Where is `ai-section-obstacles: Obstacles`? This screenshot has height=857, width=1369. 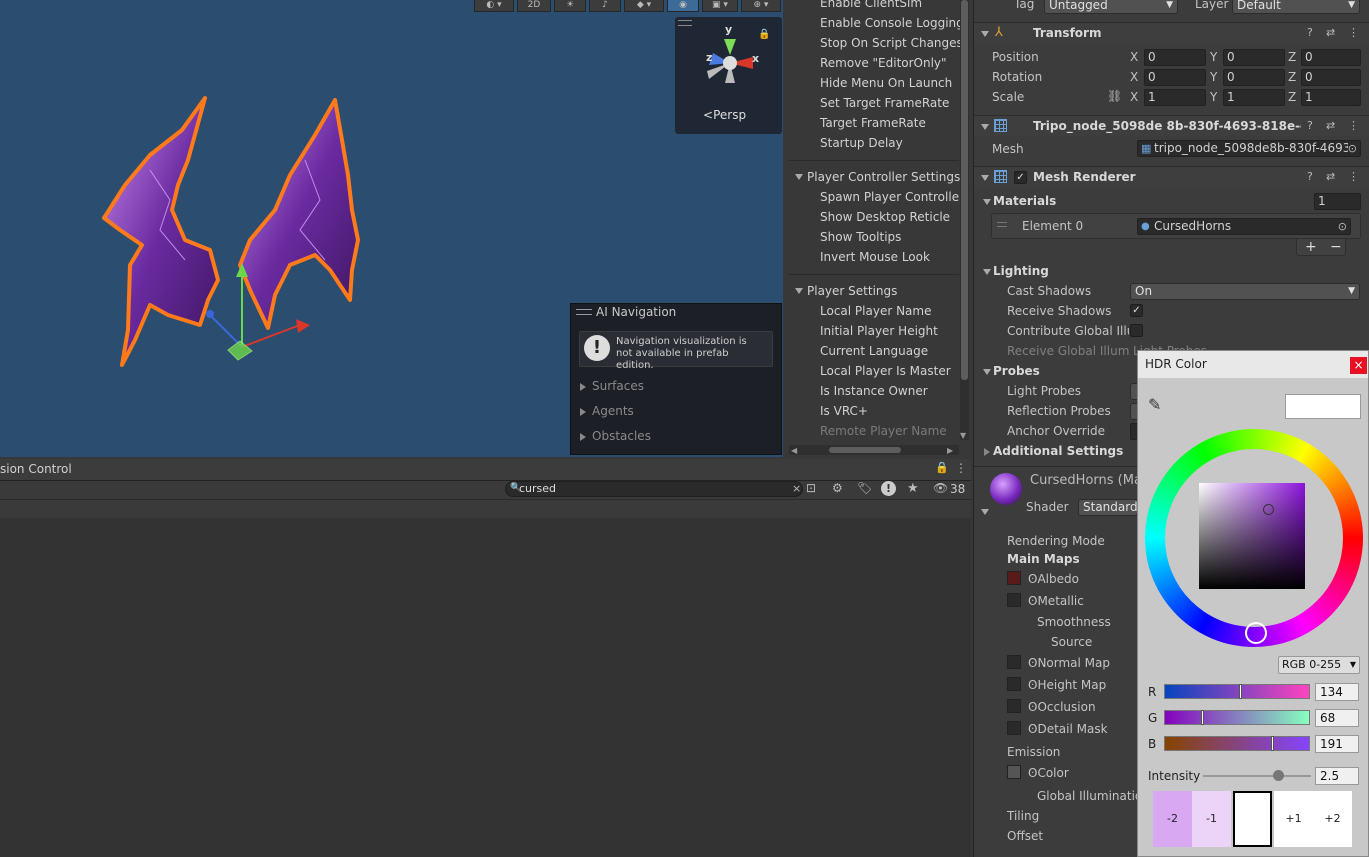 ai-section-obstacles: Obstacles is located at coordinates (621, 436).